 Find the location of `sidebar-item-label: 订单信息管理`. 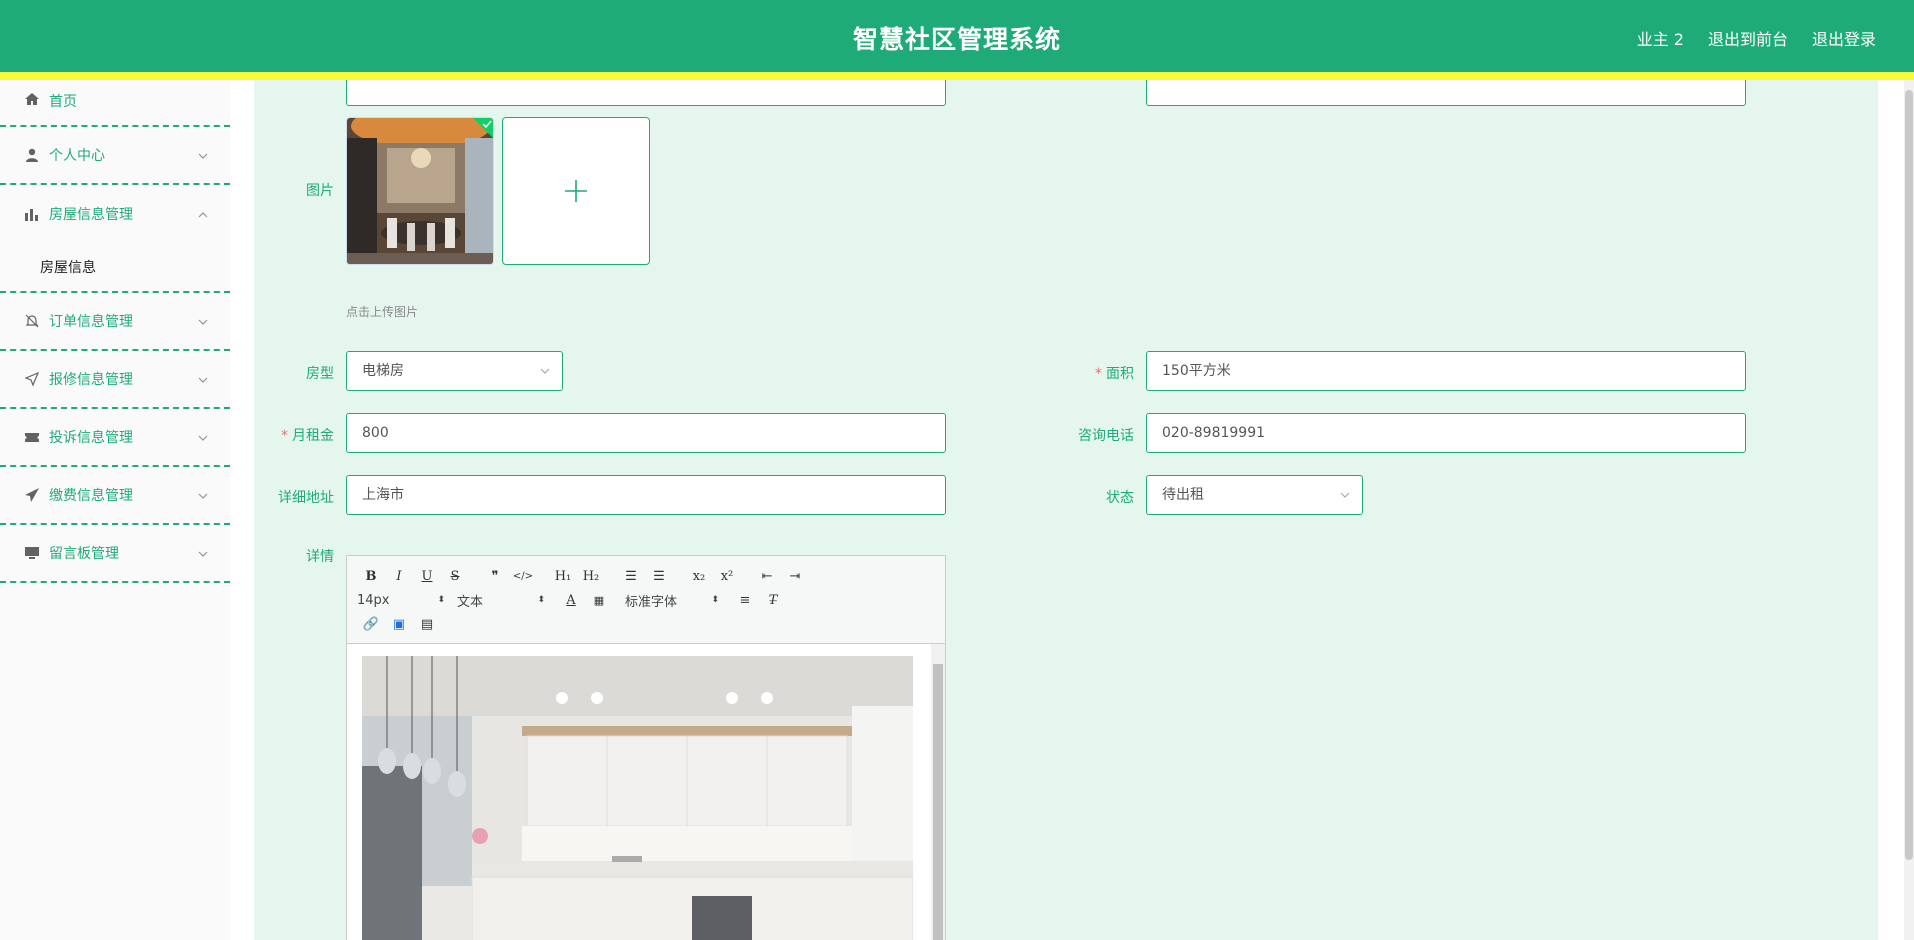

sidebar-item-label: 订单信息管理 is located at coordinates (91, 322).